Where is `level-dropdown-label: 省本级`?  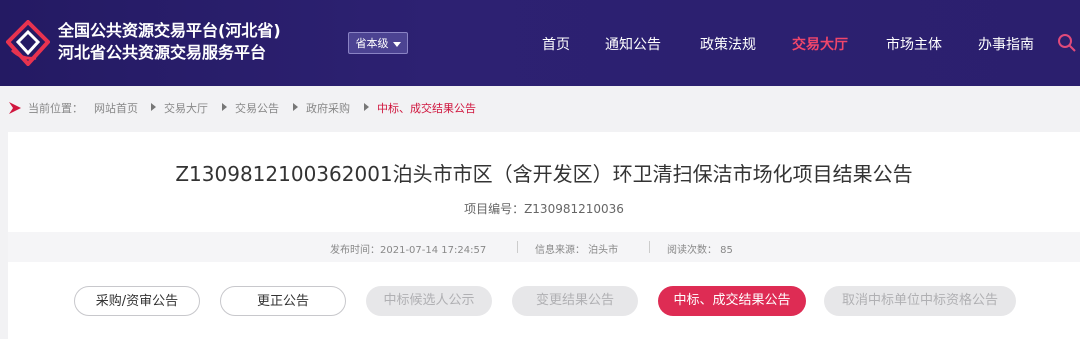
level-dropdown-label: 省本级 is located at coordinates (372, 43).